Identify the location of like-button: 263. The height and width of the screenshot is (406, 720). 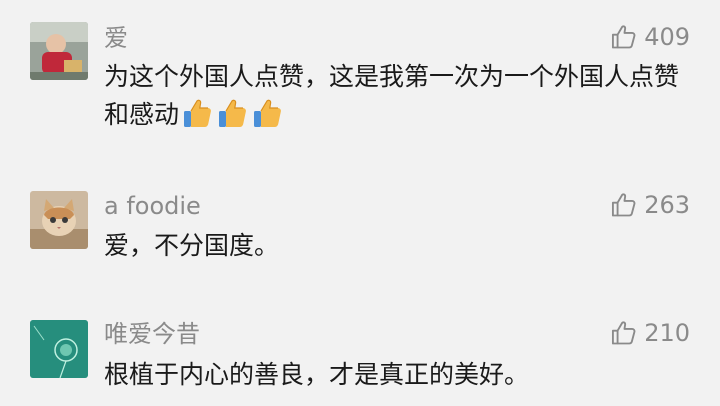
(650, 205).